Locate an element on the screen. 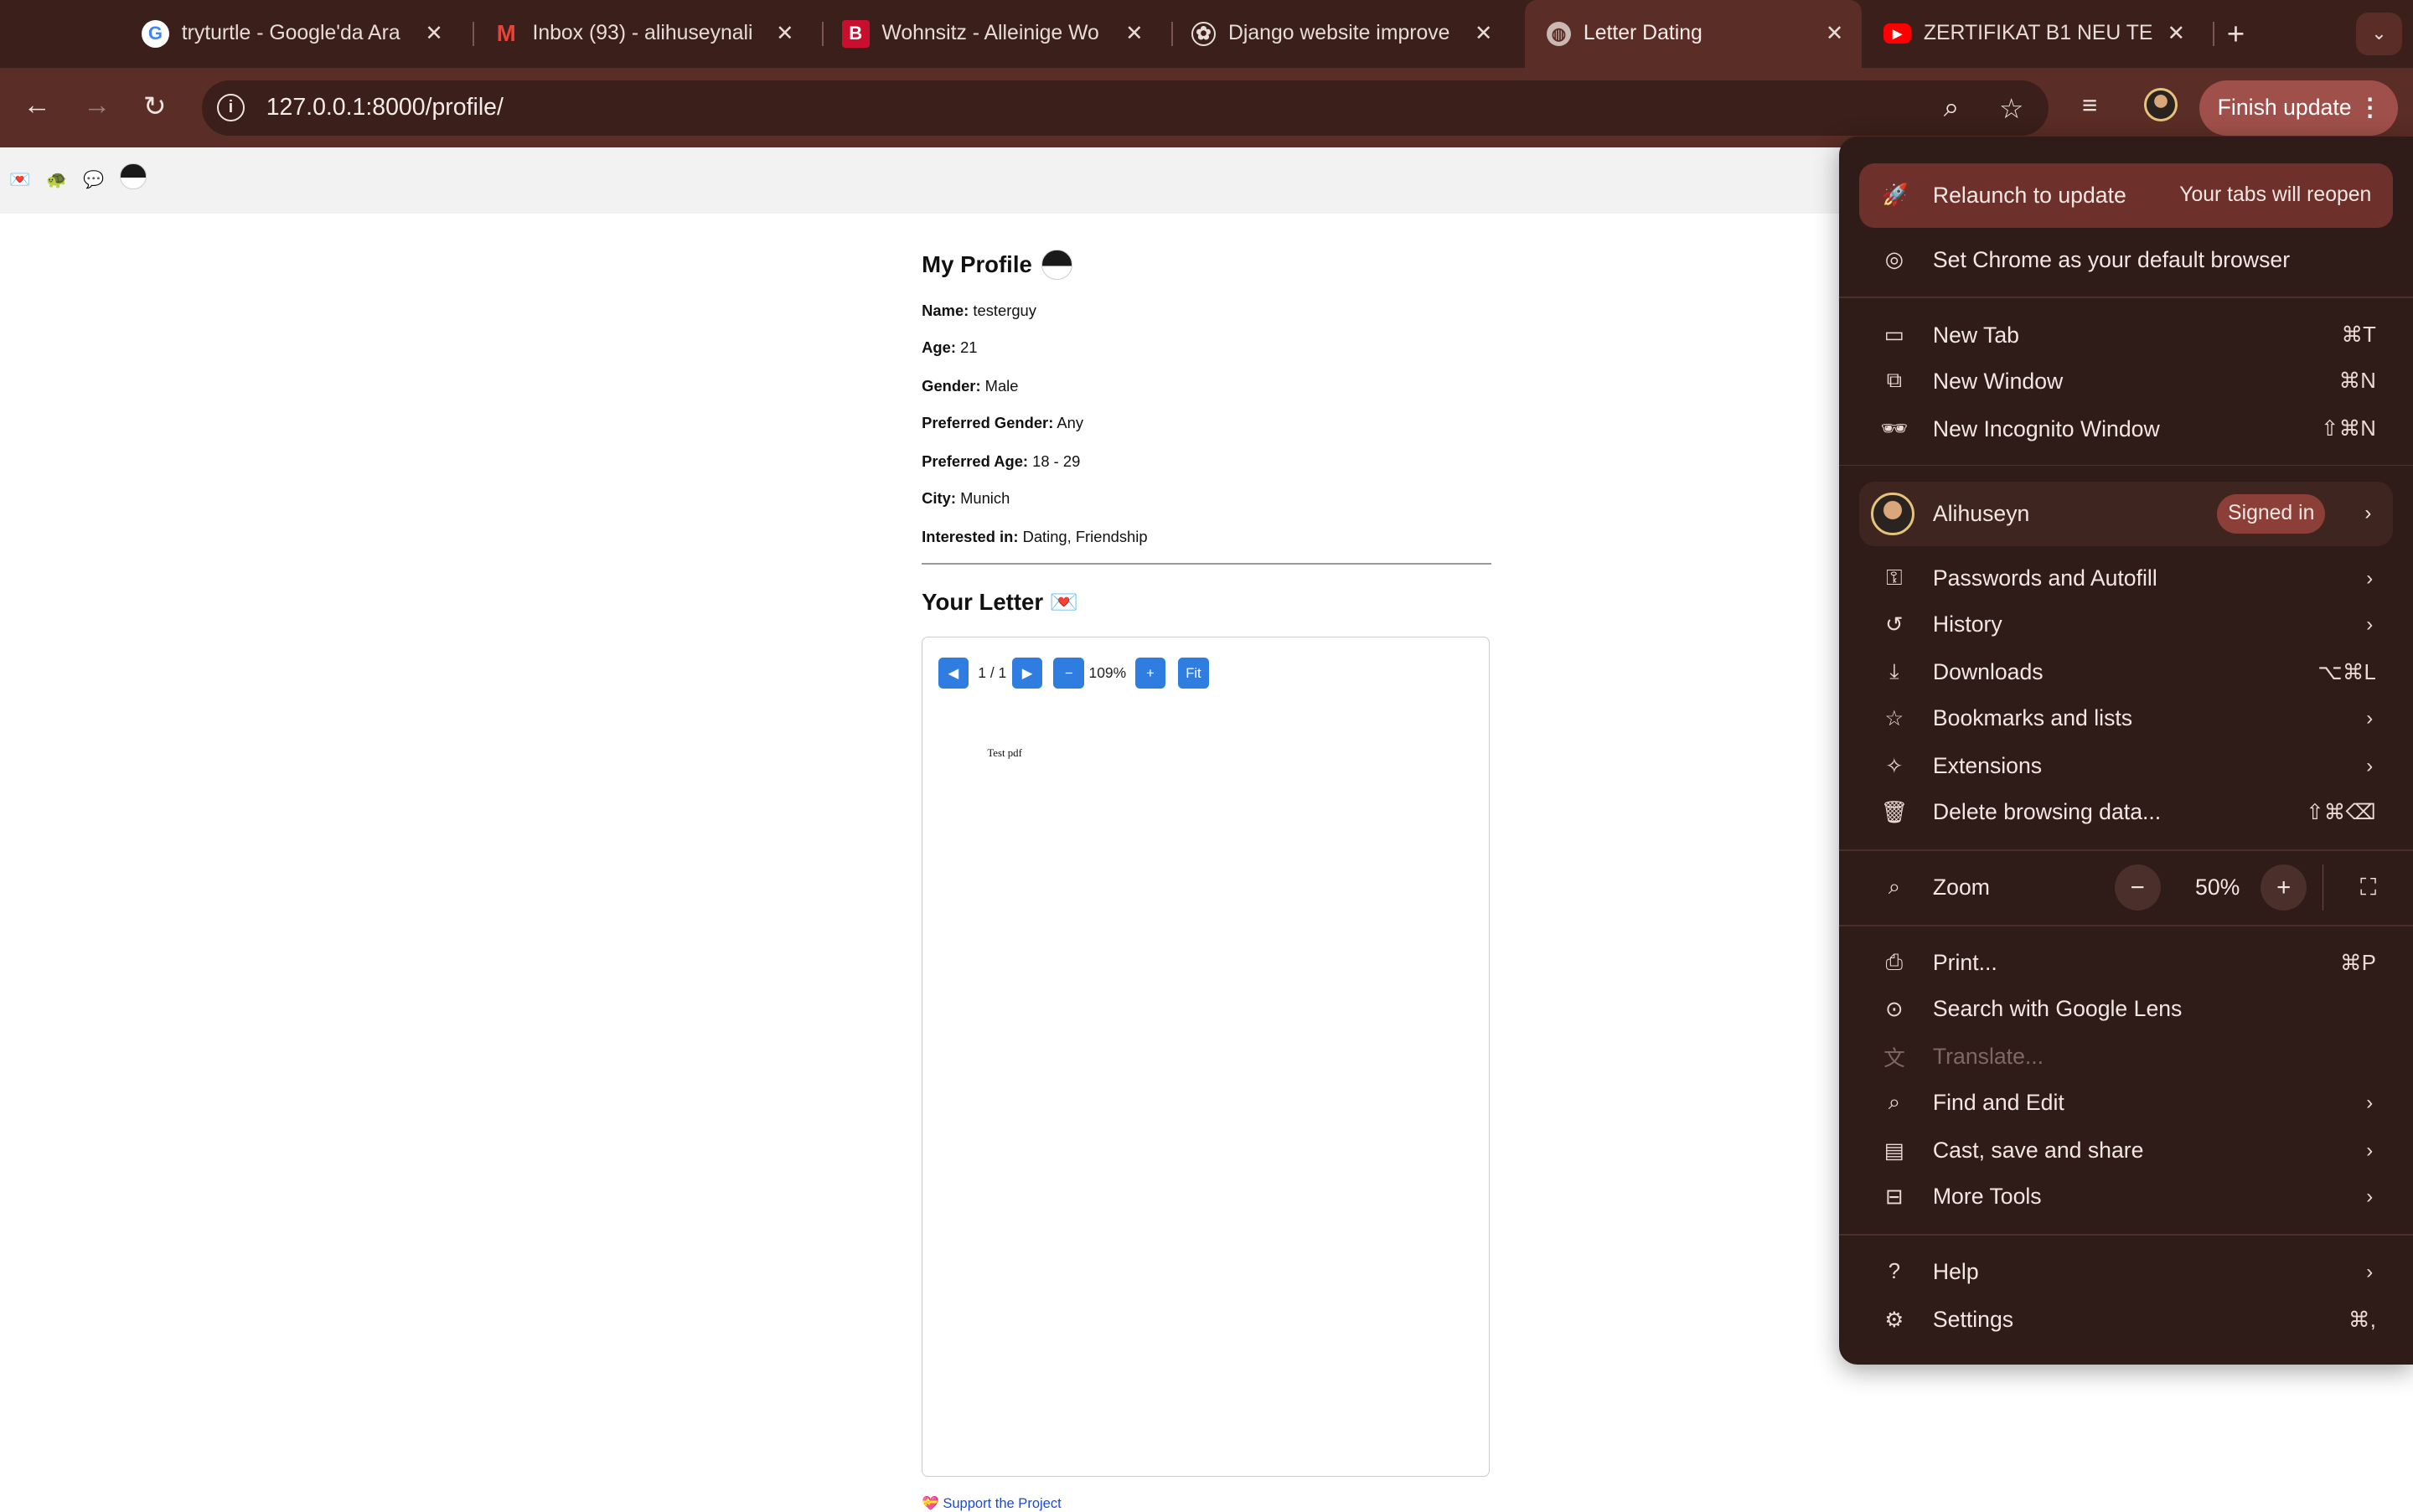 Image resolution: width=2413 pixels, height=1512 pixels. extensions-item: ✧ Extensions › is located at coordinates (2126, 766).